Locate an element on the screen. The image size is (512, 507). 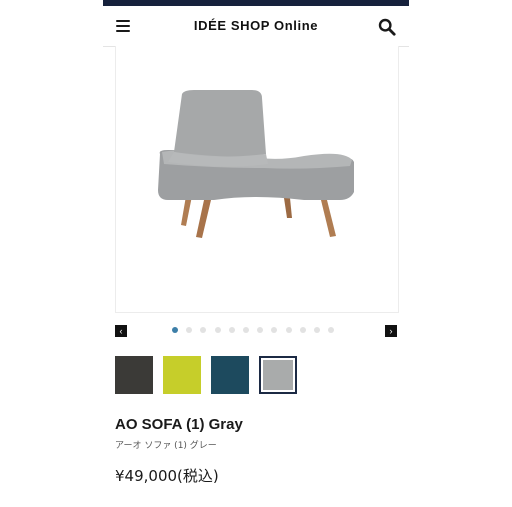
color-swatch-teal-navy is located at coordinates (230, 375).